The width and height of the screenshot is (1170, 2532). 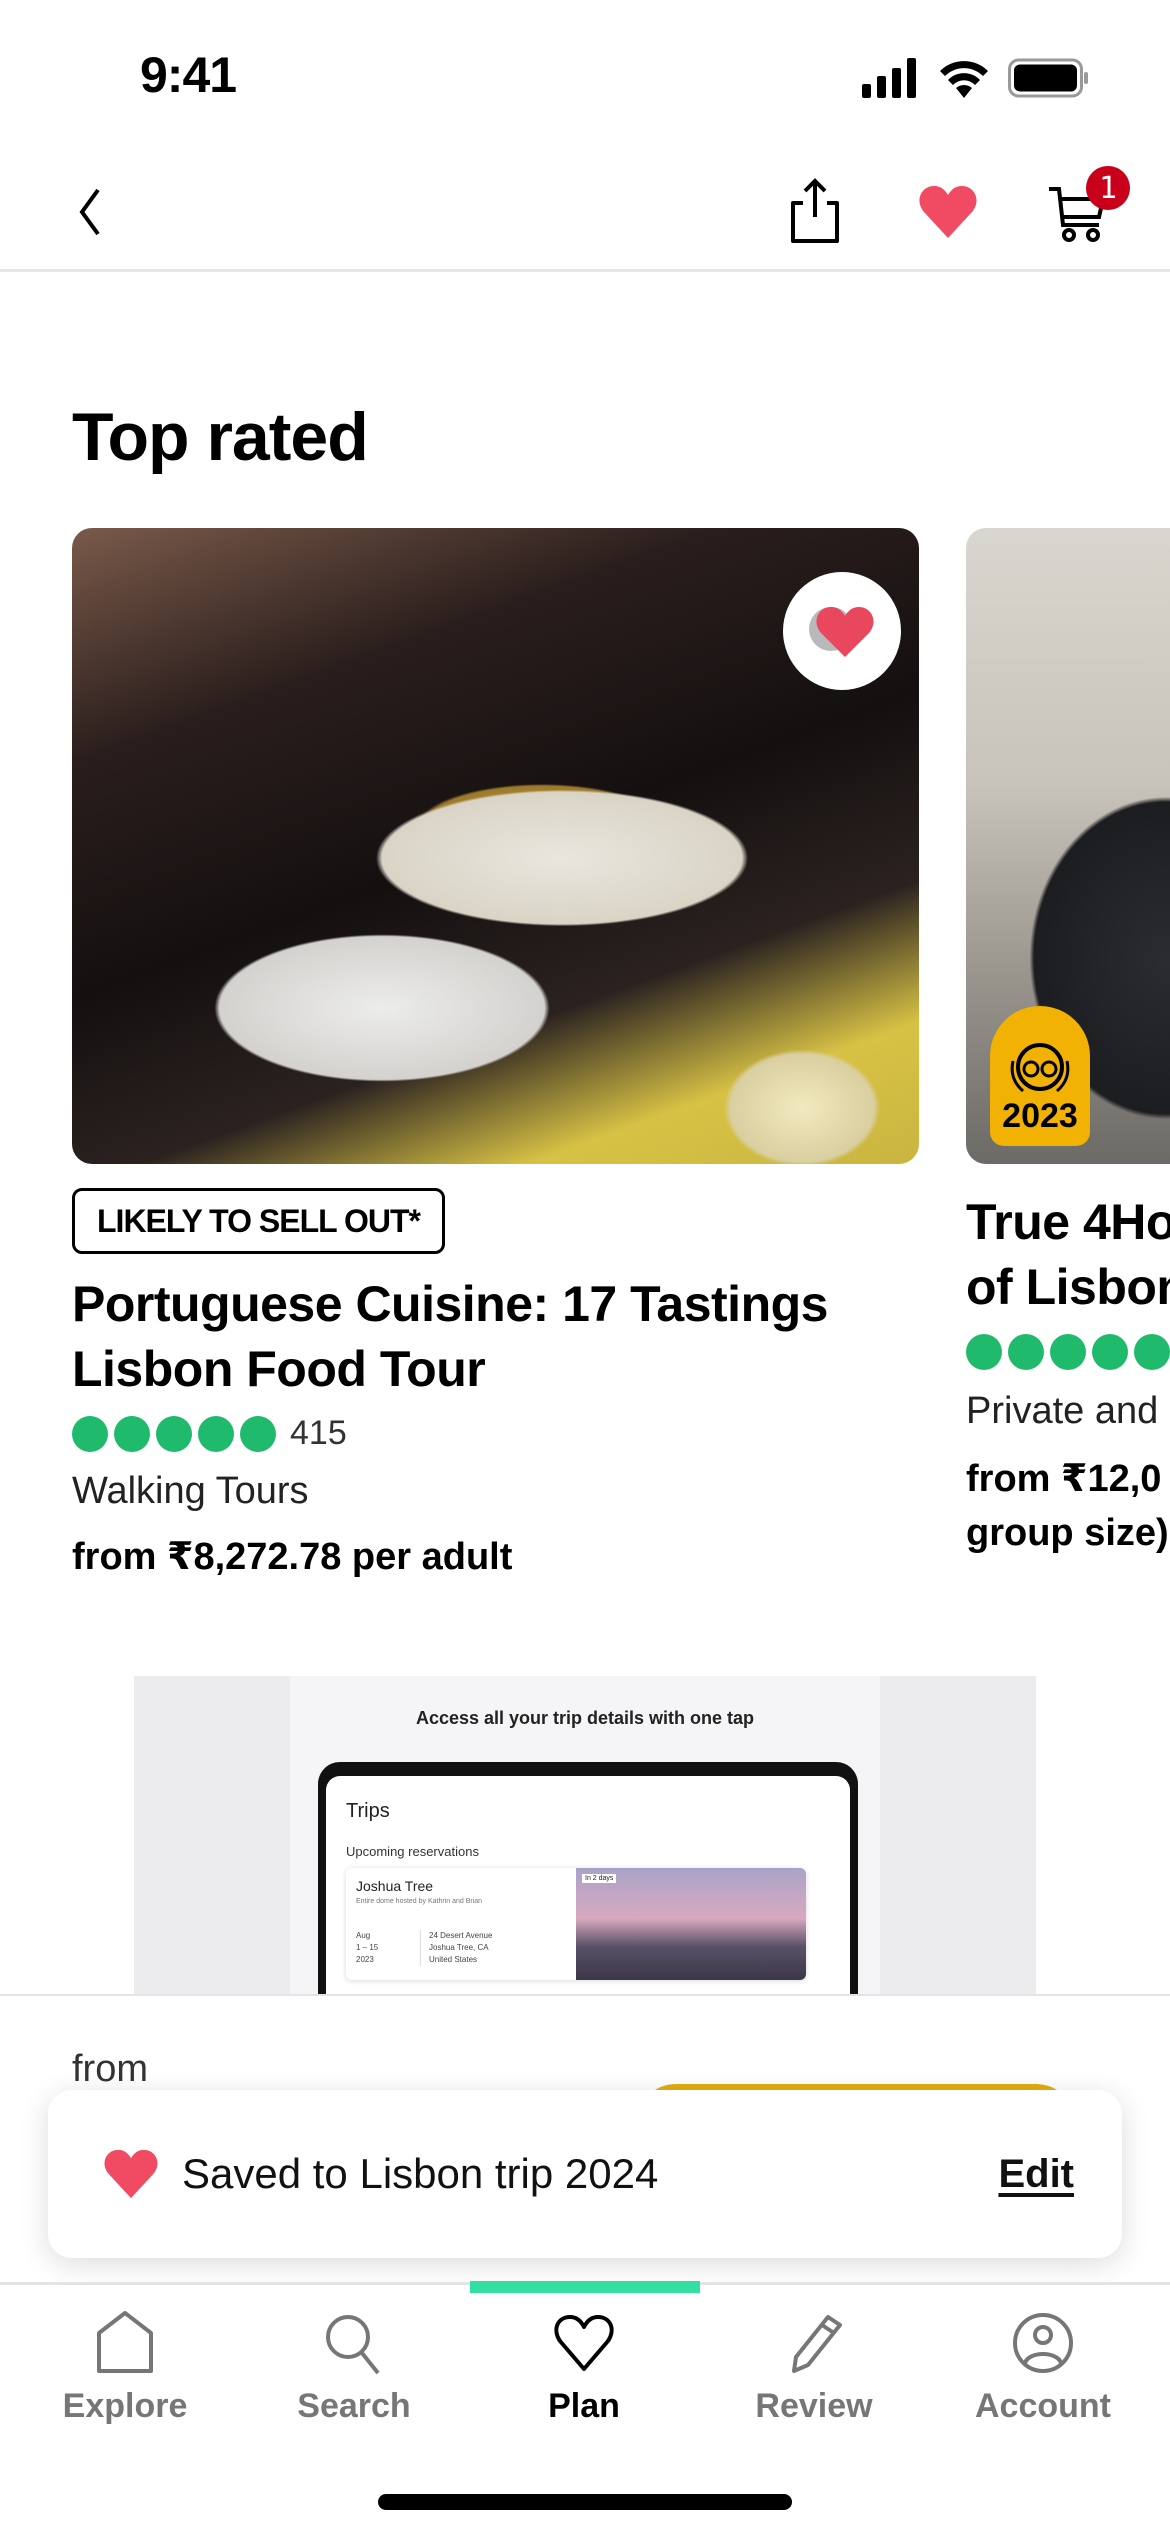 What do you see at coordinates (1068, 846) in the screenshot?
I see `product-card-image: 2023` at bounding box center [1068, 846].